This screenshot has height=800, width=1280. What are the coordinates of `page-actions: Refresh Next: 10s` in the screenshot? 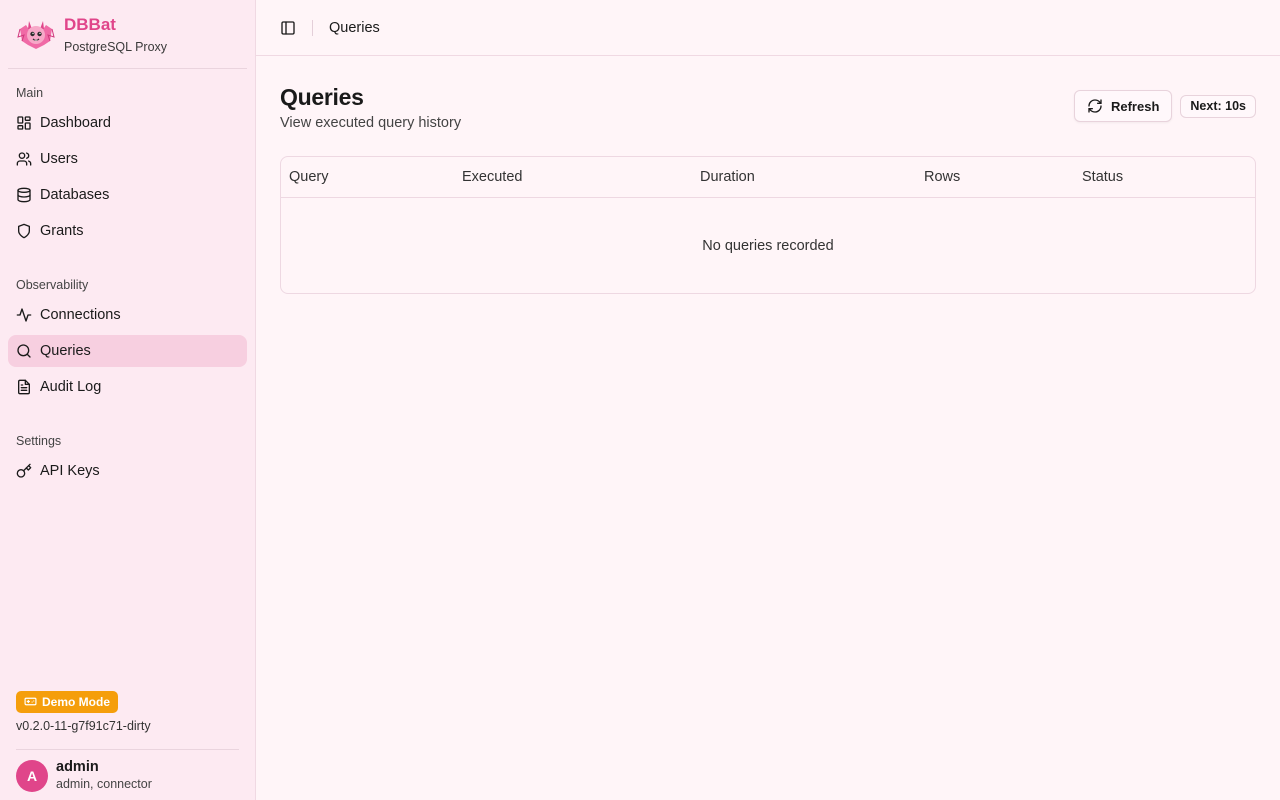 It's located at (1164, 106).